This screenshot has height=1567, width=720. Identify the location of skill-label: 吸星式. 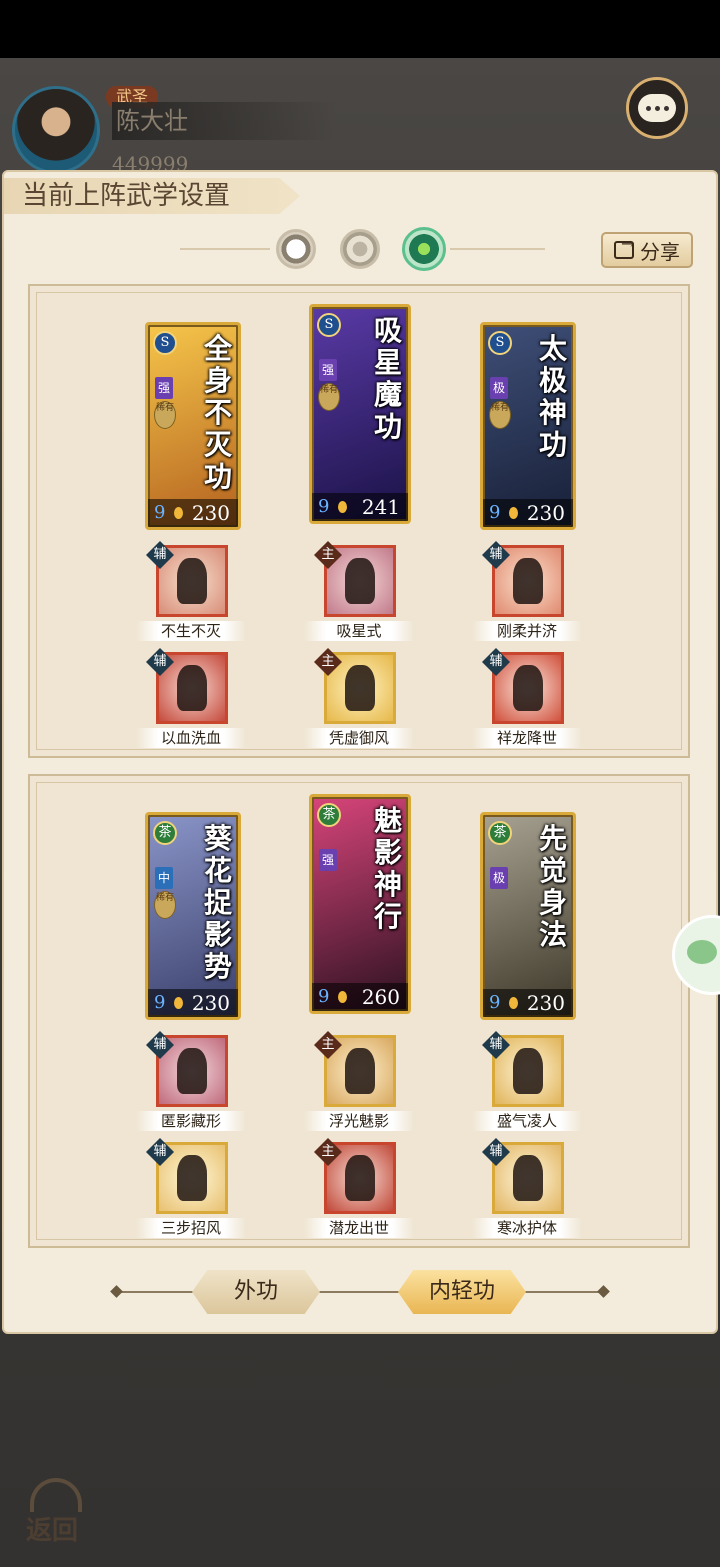
(359, 631).